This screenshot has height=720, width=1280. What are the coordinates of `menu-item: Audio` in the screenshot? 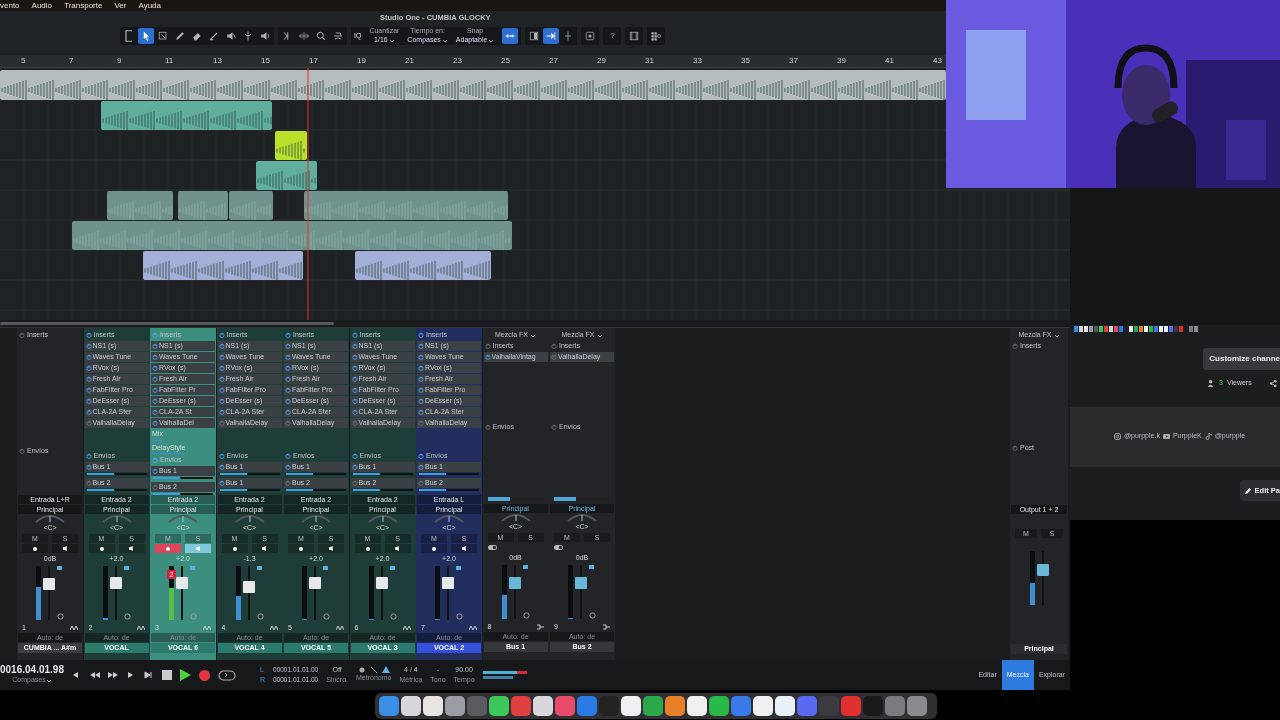 It's located at (42, 6).